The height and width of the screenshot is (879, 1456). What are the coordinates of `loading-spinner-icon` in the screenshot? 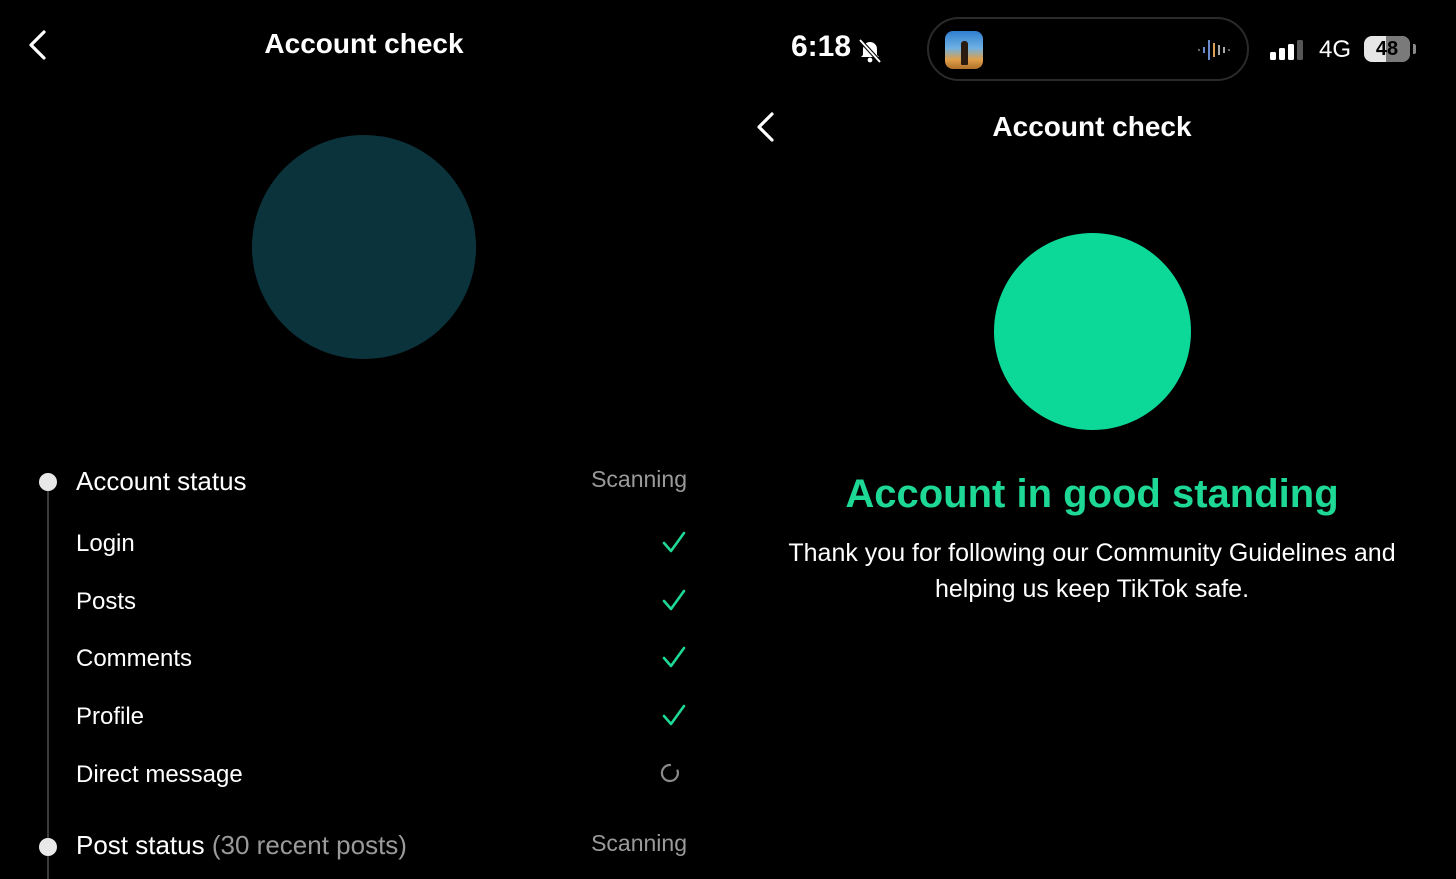 It's located at (669, 773).